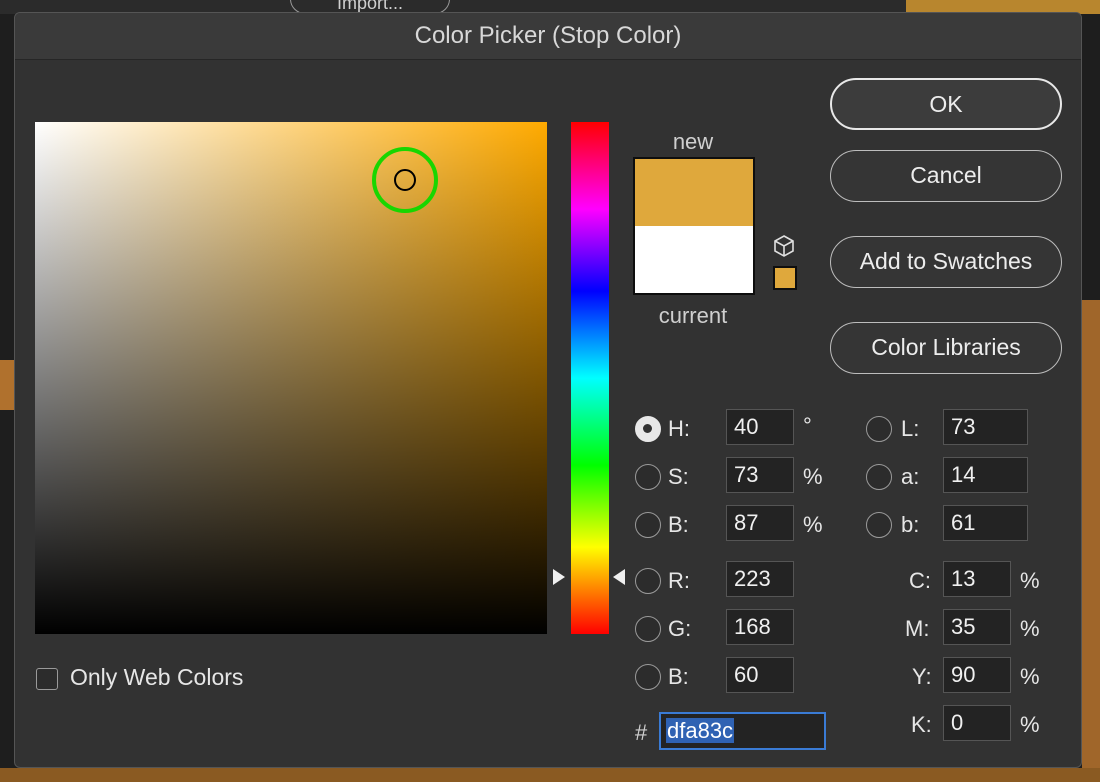 This screenshot has width=1100, height=782. What do you see at coordinates (920, 580) in the screenshot?
I see `cyan-label: C:` at bounding box center [920, 580].